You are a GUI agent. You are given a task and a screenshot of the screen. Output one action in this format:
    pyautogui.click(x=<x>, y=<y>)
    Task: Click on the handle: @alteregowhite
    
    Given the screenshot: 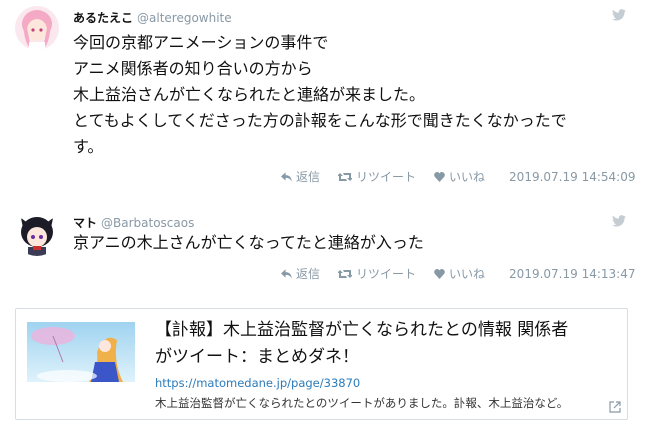 What is the action you would take?
    pyautogui.click(x=184, y=18)
    